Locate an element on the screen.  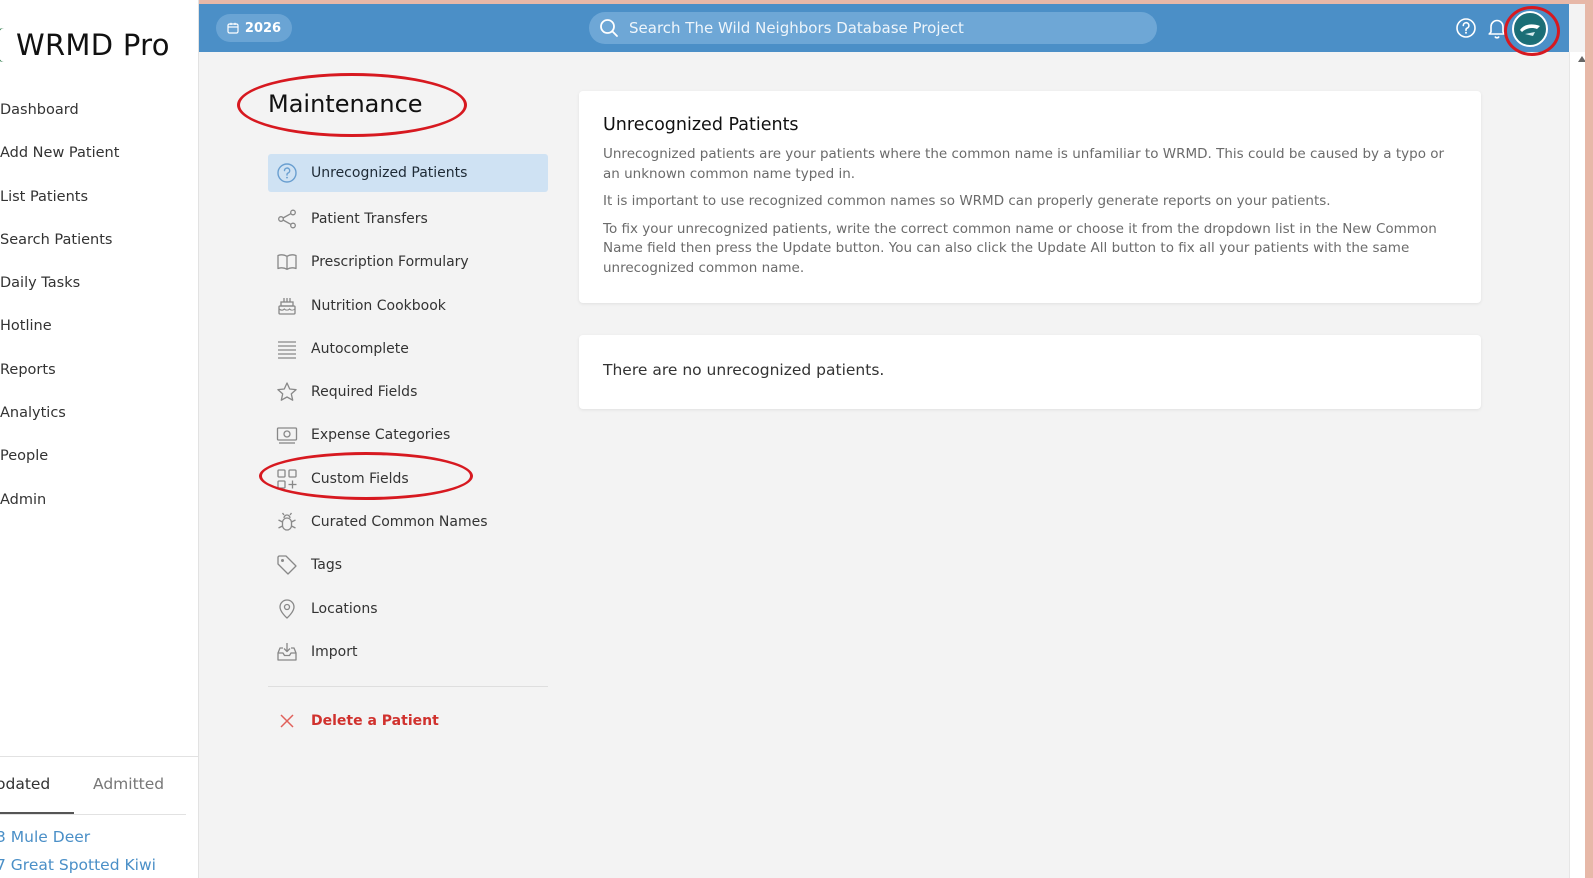
maintenance-item-label: Import is located at coordinates (334, 651).